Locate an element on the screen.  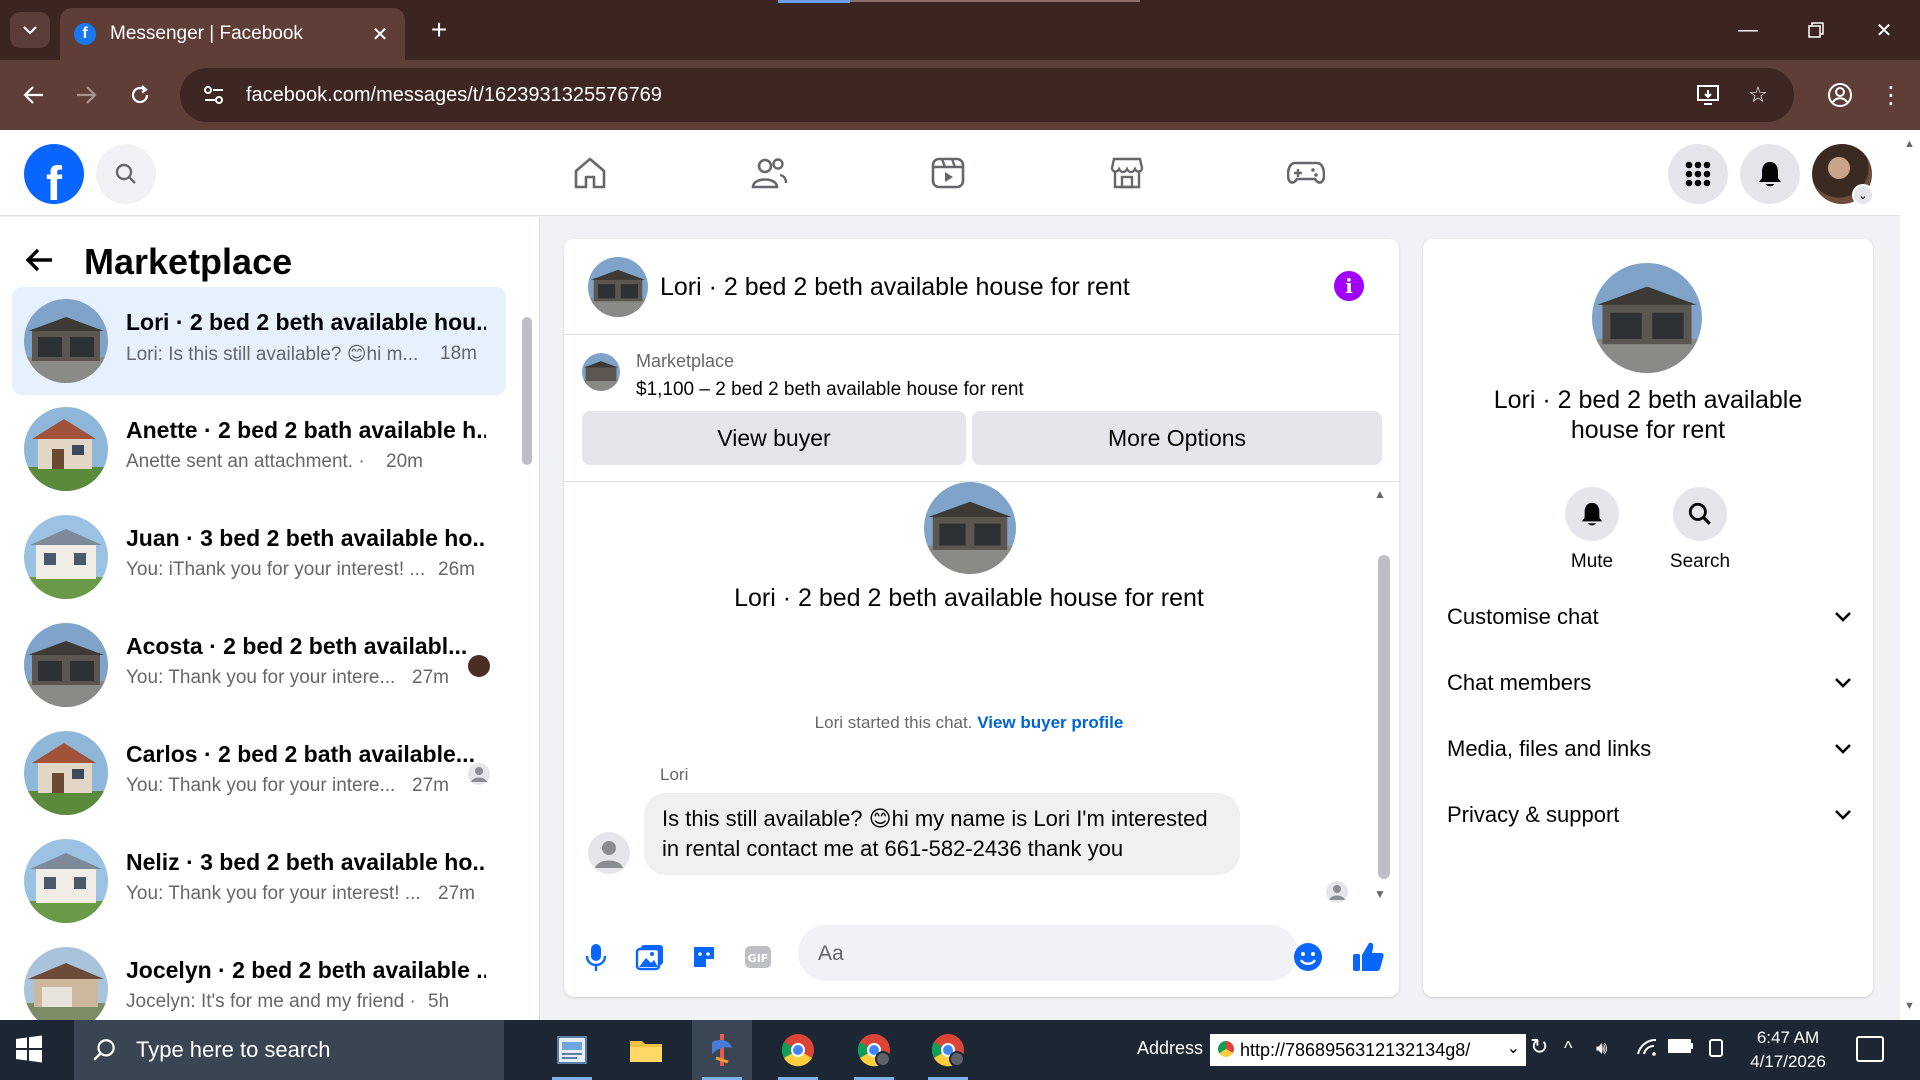
back-arrow-icon is located at coordinates (47, 262).